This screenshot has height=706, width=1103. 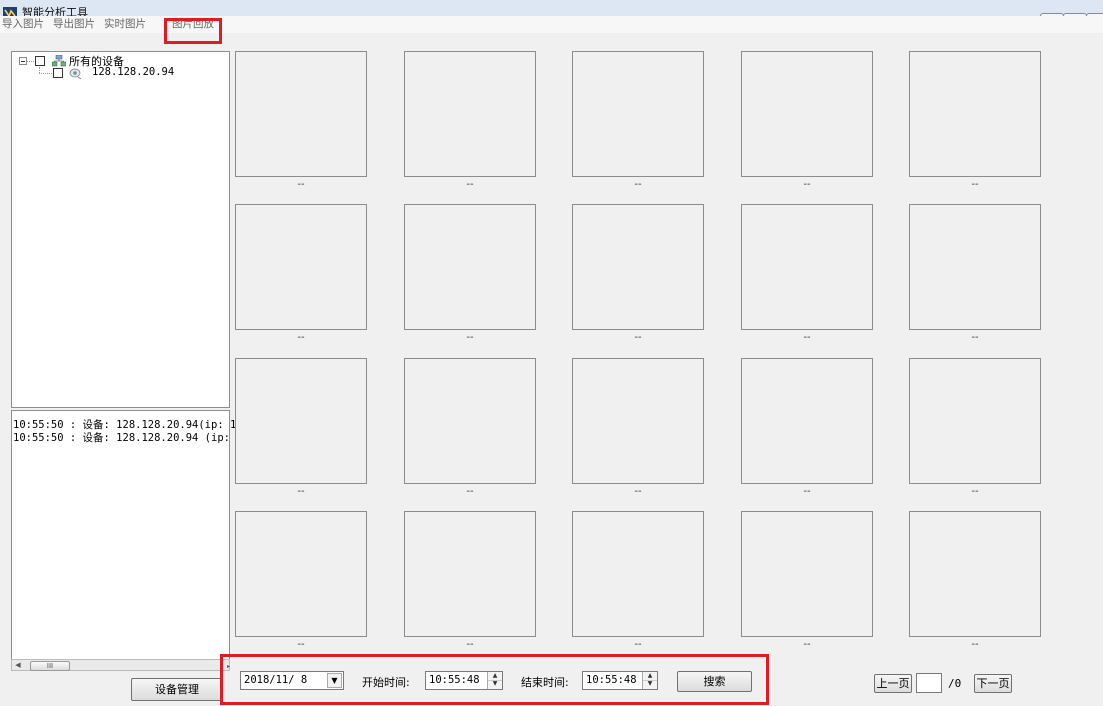 What do you see at coordinates (40, 61) in the screenshot?
I see `tree-root-checkbox` at bounding box center [40, 61].